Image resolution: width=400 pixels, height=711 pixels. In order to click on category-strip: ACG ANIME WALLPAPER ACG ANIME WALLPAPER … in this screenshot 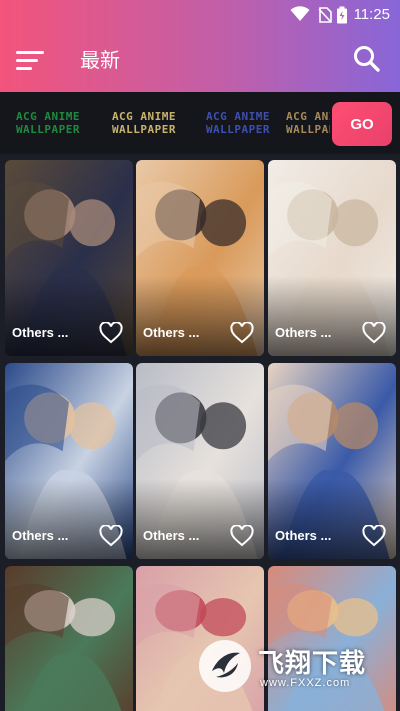, I will do `click(200, 123)`.